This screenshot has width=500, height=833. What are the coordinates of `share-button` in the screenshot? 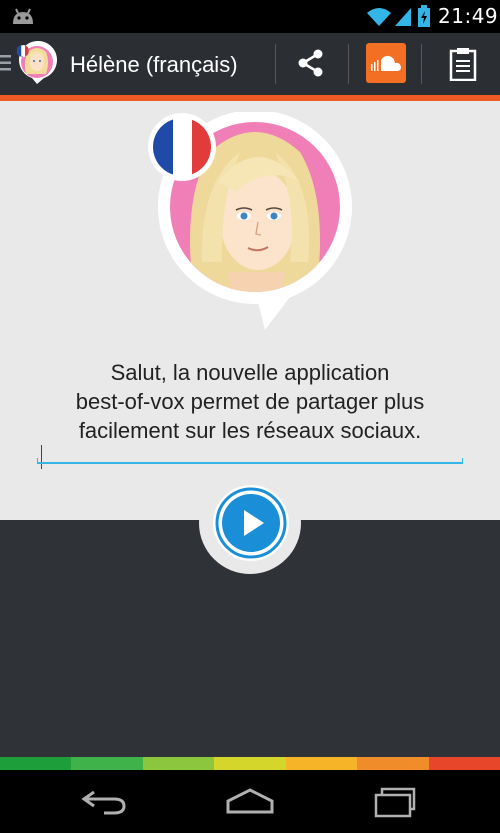 It's located at (311, 63).